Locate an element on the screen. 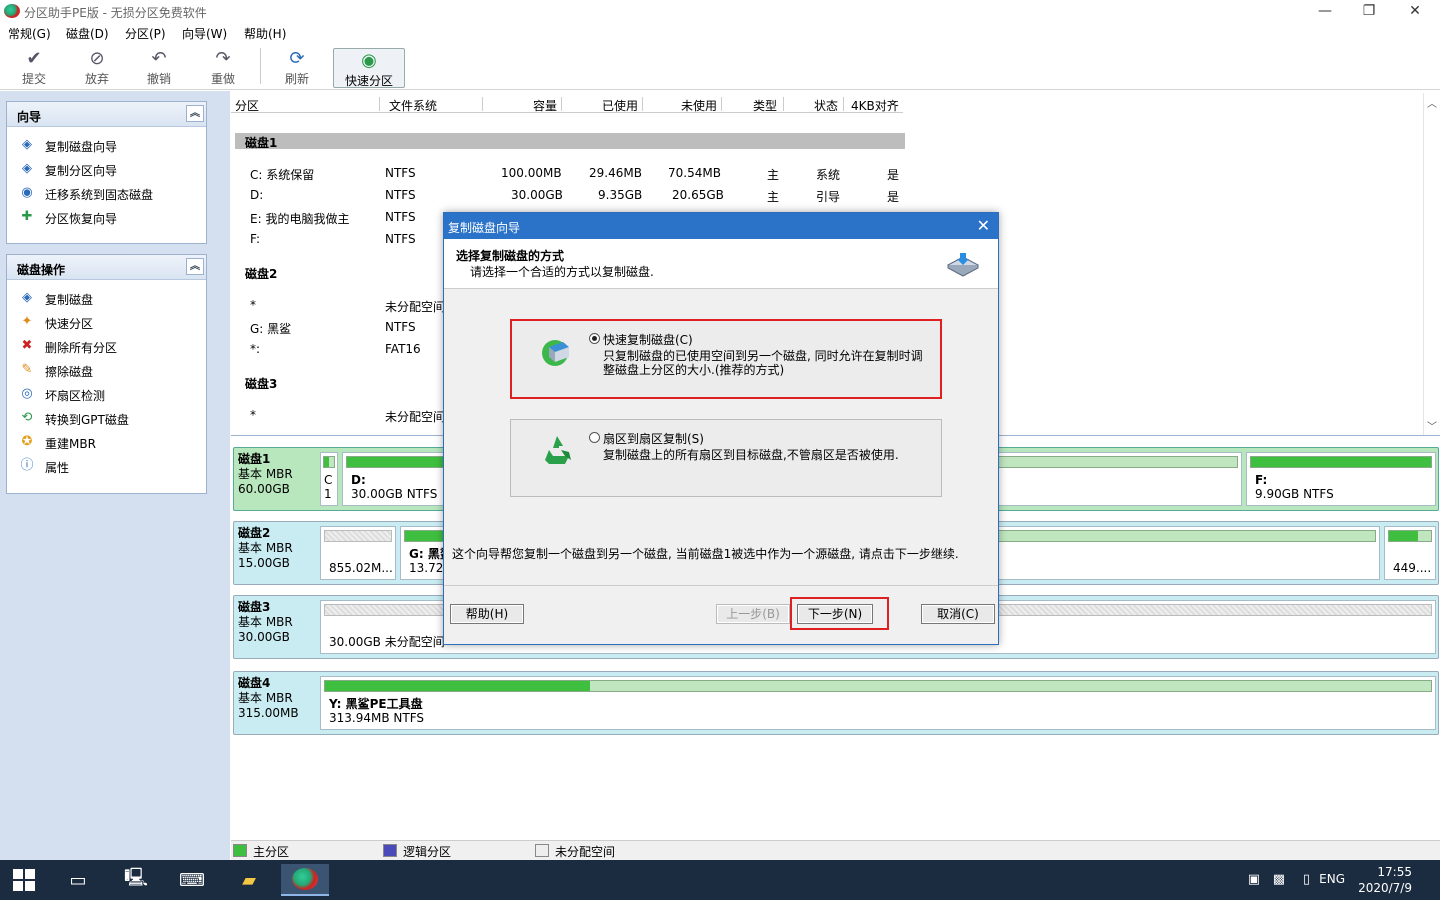 This screenshot has height=900, width=1440. disk1-info: 磁盘1 基本 MBR 60.00GB is located at coordinates (265, 474).